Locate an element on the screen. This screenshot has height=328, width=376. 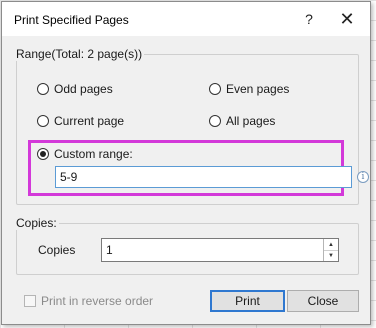
spin-buttons: ▲ ▼ is located at coordinates (330, 250).